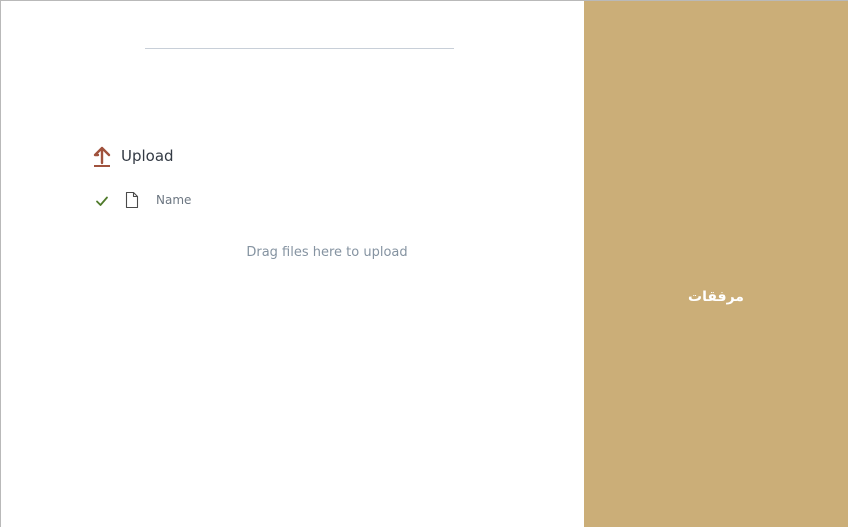 This screenshot has width=848, height=527. I want to click on header-divider, so click(299, 48).